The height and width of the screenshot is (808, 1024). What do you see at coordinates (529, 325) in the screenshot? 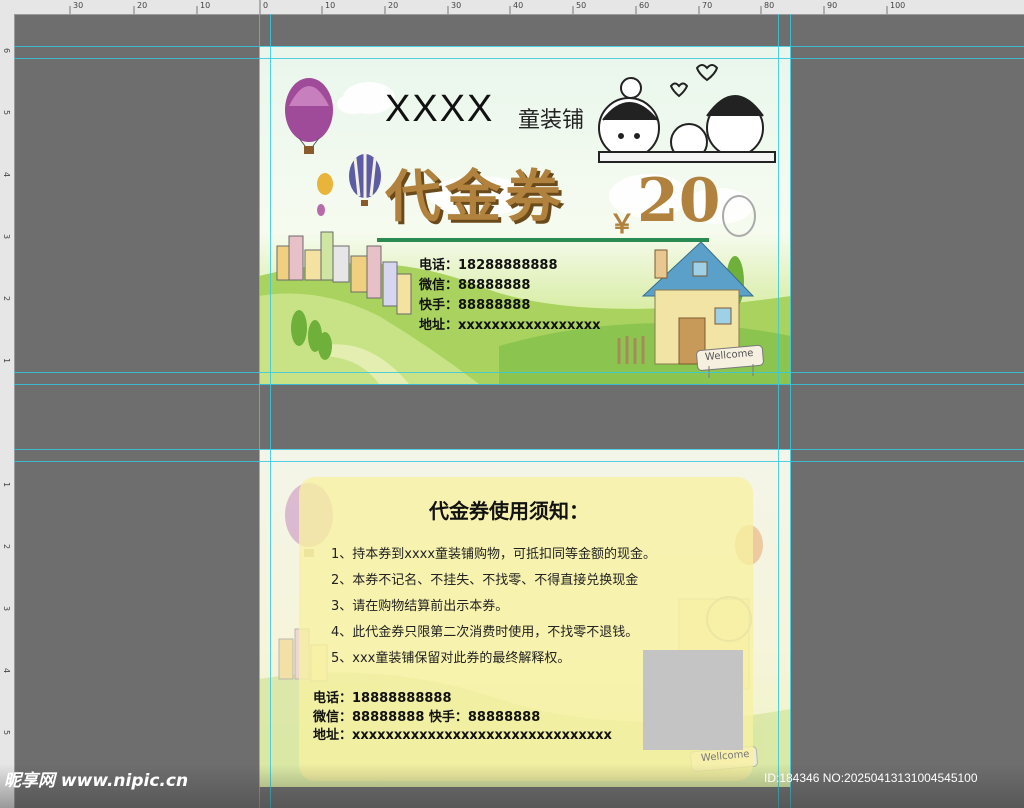
I see `address-value: xxxxxxxxxxxxxxxxx` at bounding box center [529, 325].